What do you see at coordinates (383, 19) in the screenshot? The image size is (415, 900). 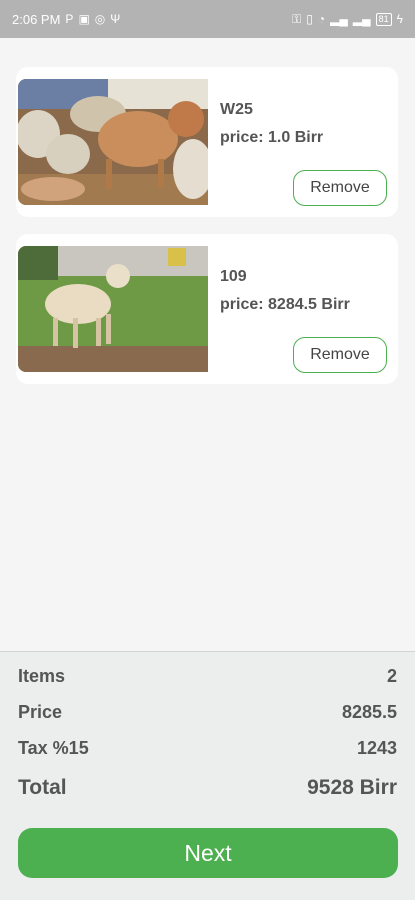 I see `battery-icon: 81` at bounding box center [383, 19].